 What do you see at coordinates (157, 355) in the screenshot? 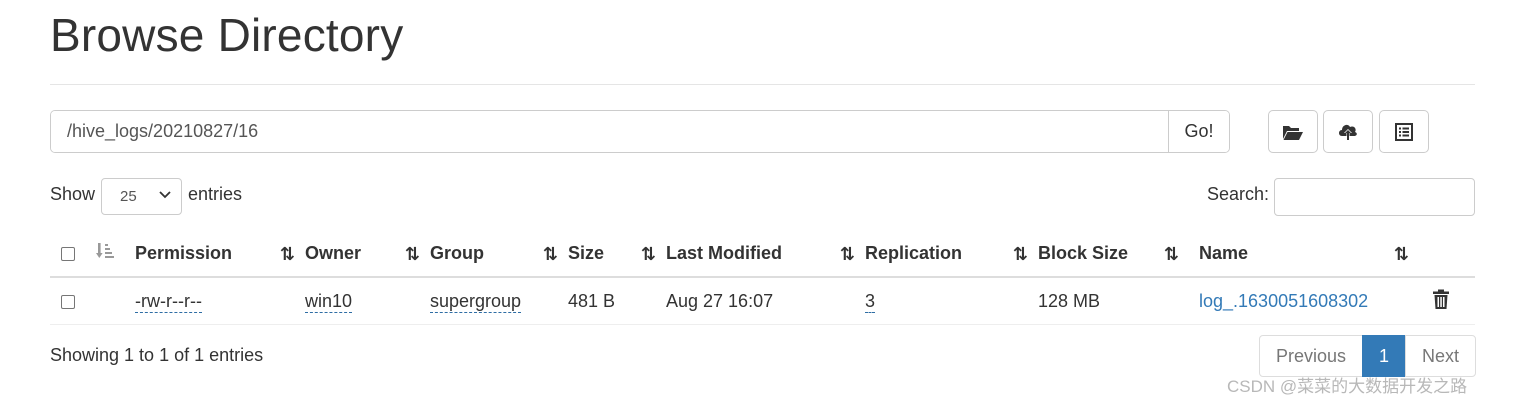
I see `table-info: Showing 1 to 1 of 1 entries` at bounding box center [157, 355].